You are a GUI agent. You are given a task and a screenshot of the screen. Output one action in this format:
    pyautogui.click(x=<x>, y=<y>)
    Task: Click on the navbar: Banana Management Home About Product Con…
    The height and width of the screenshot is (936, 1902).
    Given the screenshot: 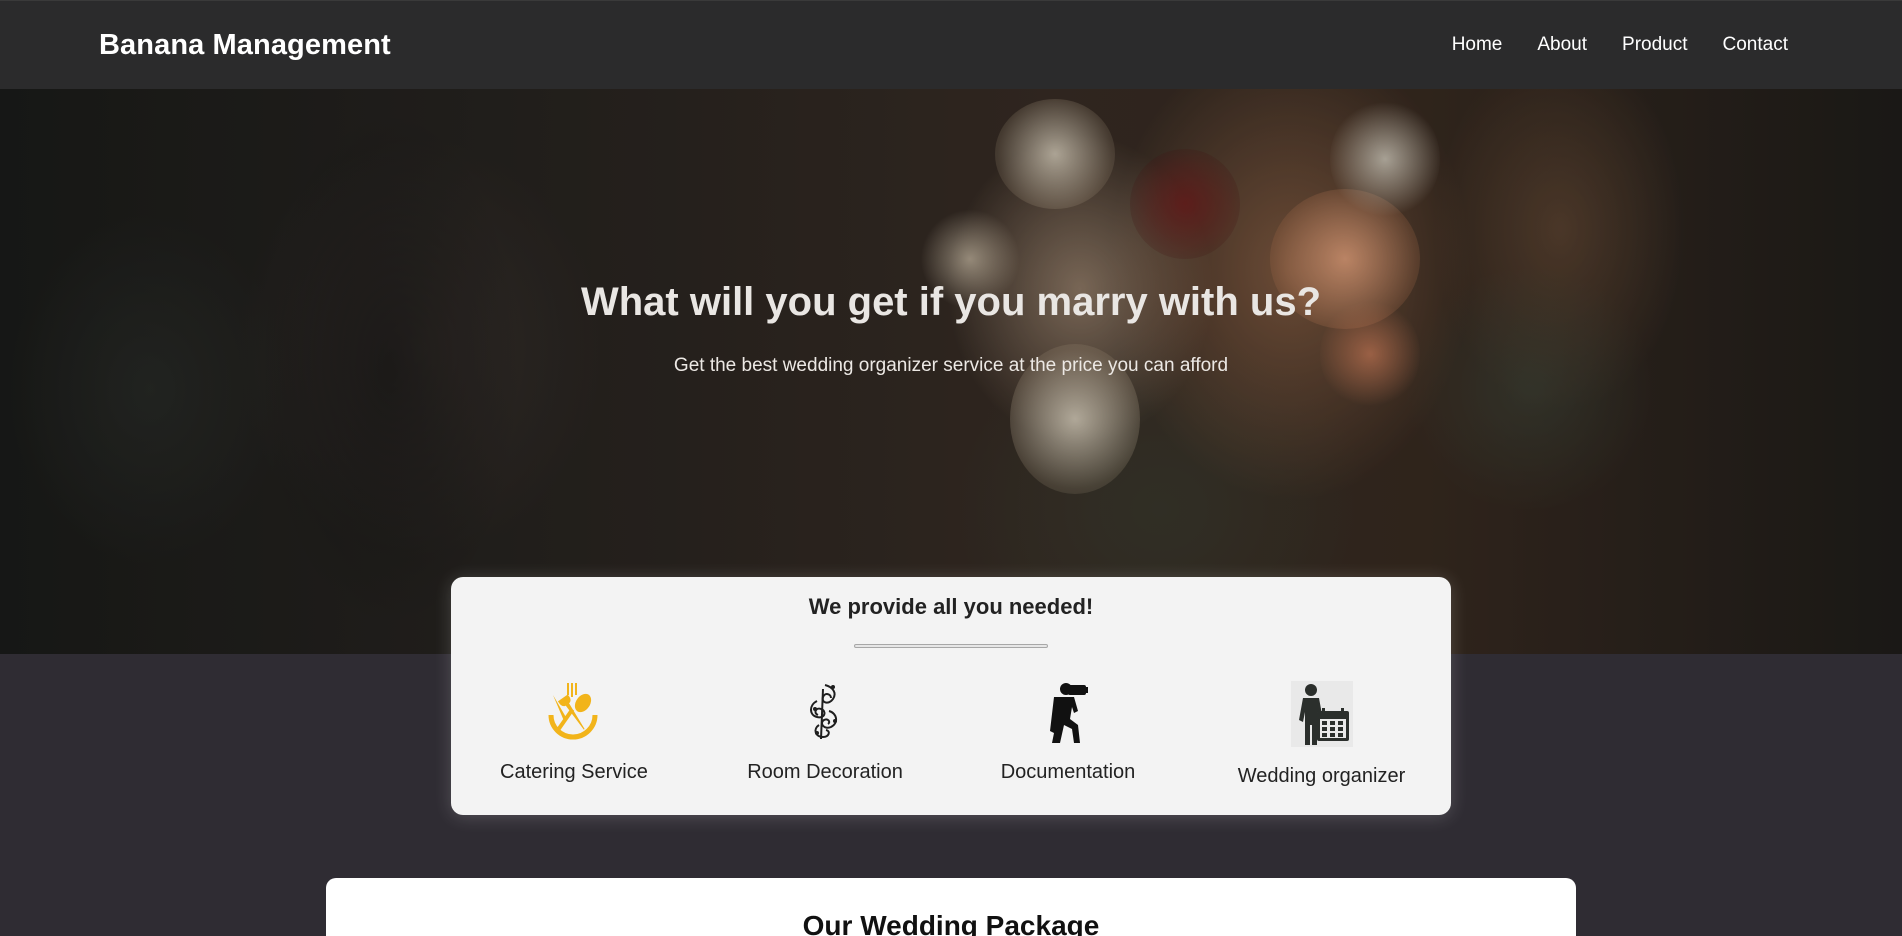 What is the action you would take?
    pyautogui.click(x=951, y=44)
    